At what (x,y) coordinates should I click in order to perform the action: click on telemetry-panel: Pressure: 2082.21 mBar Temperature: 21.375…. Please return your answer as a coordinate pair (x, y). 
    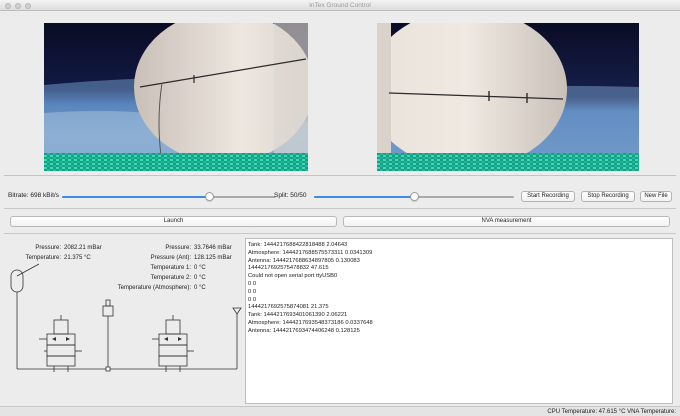
    Looking at the image, I should click on (123, 320).